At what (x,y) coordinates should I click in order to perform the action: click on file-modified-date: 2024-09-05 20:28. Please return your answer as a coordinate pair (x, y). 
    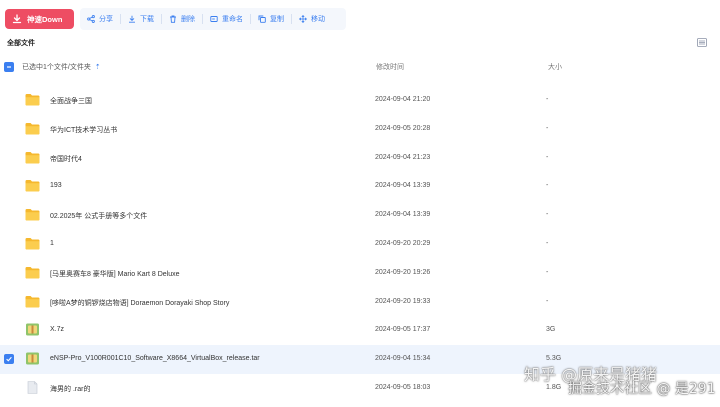
    Looking at the image, I should click on (403, 128).